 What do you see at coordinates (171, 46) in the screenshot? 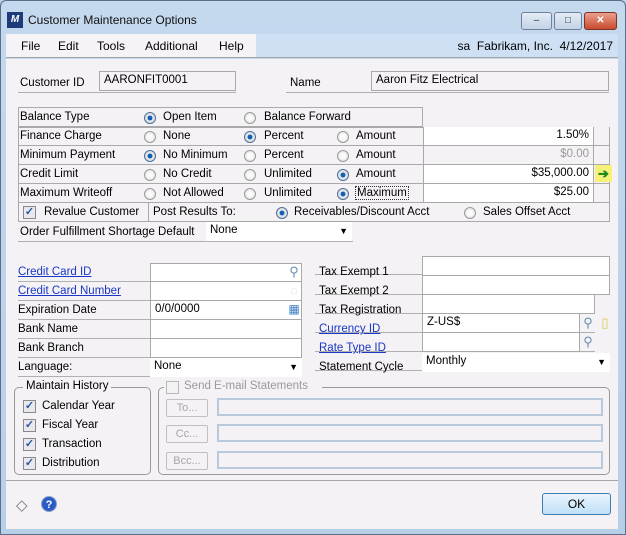
I see `menu-additional: Additional` at bounding box center [171, 46].